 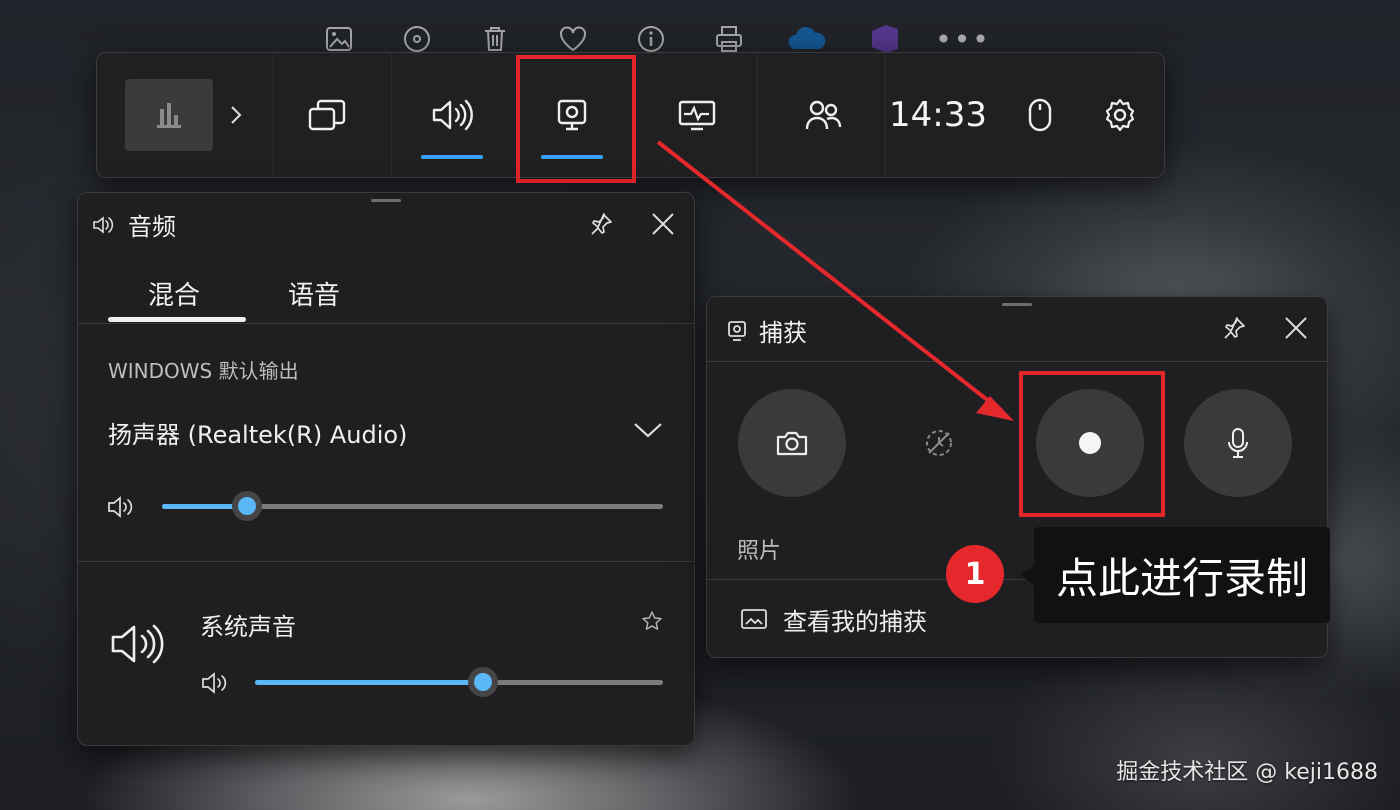 What do you see at coordinates (1247, 772) in the screenshot?
I see `watermark: 掘金技术社区 @ keji1688` at bounding box center [1247, 772].